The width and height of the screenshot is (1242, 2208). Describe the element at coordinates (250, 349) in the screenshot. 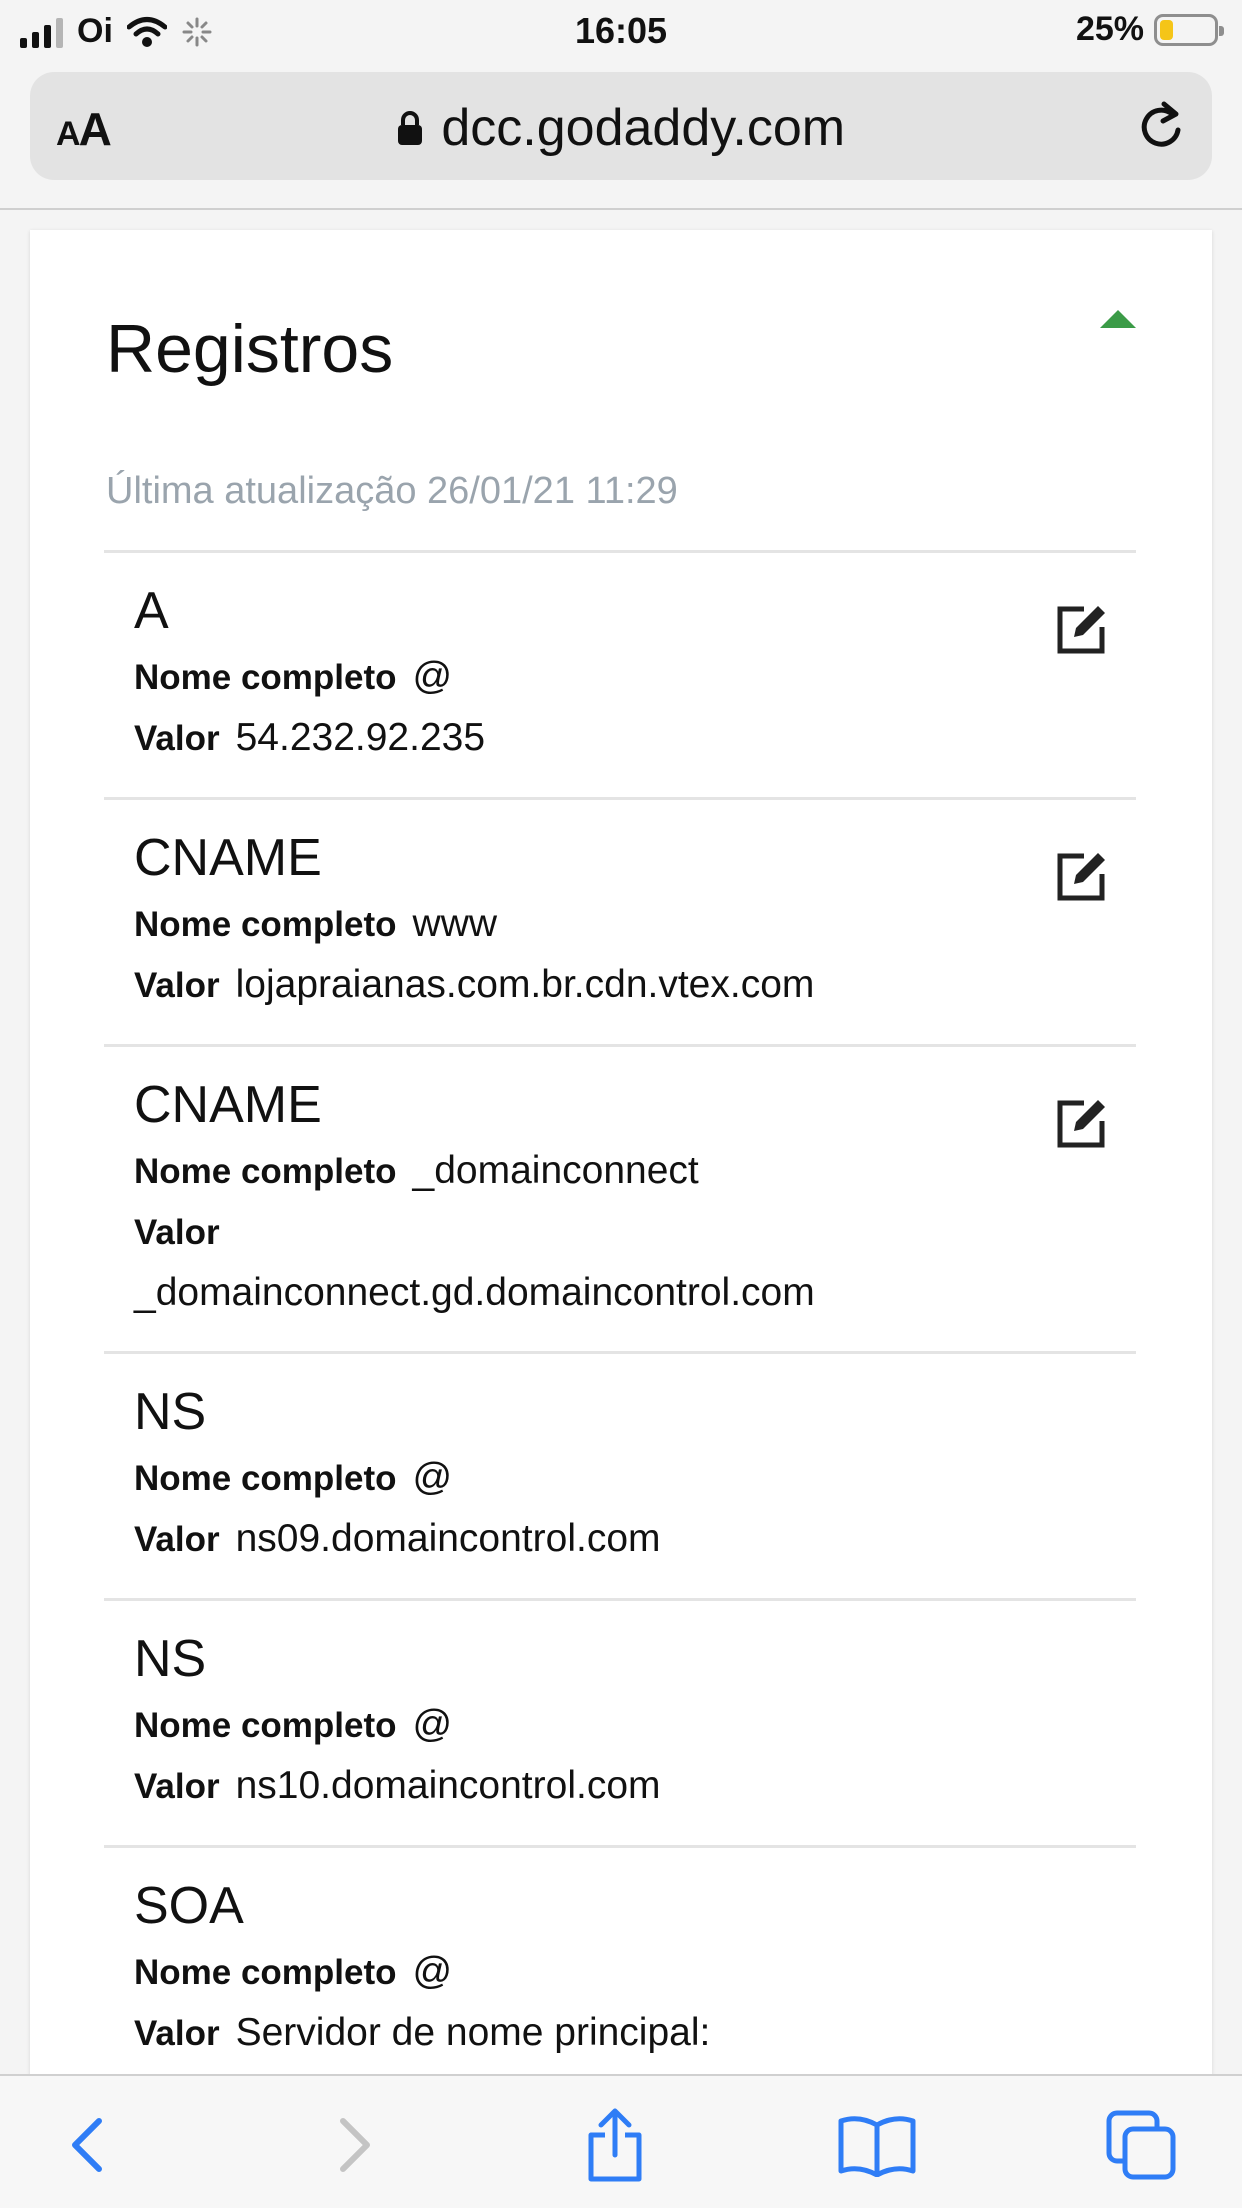

I see `page-title: Registros` at that location.